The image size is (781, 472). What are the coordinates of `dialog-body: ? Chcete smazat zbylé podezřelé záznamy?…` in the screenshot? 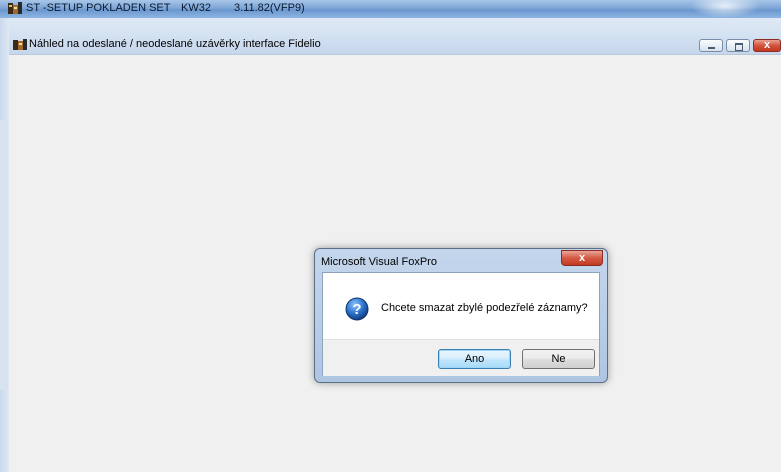 It's located at (461, 324).